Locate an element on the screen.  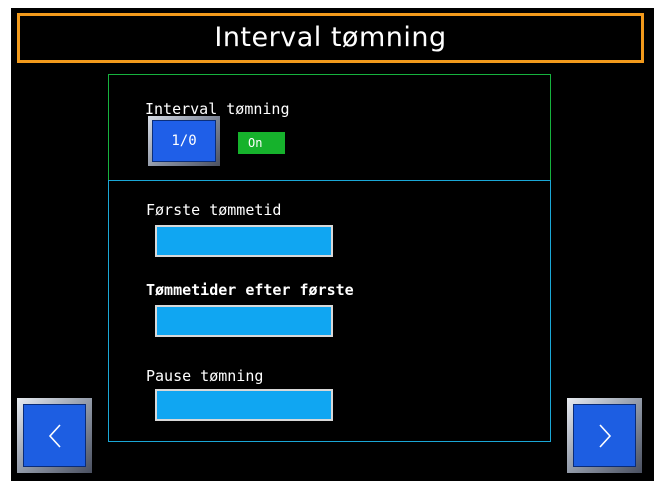
pause-field: 40 Sek. is located at coordinates (244, 415).